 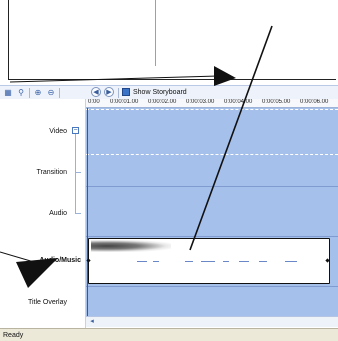 What do you see at coordinates (238, 102) in the screenshot?
I see `ruler-tick-label: 0:00:04.00` at bounding box center [238, 102].